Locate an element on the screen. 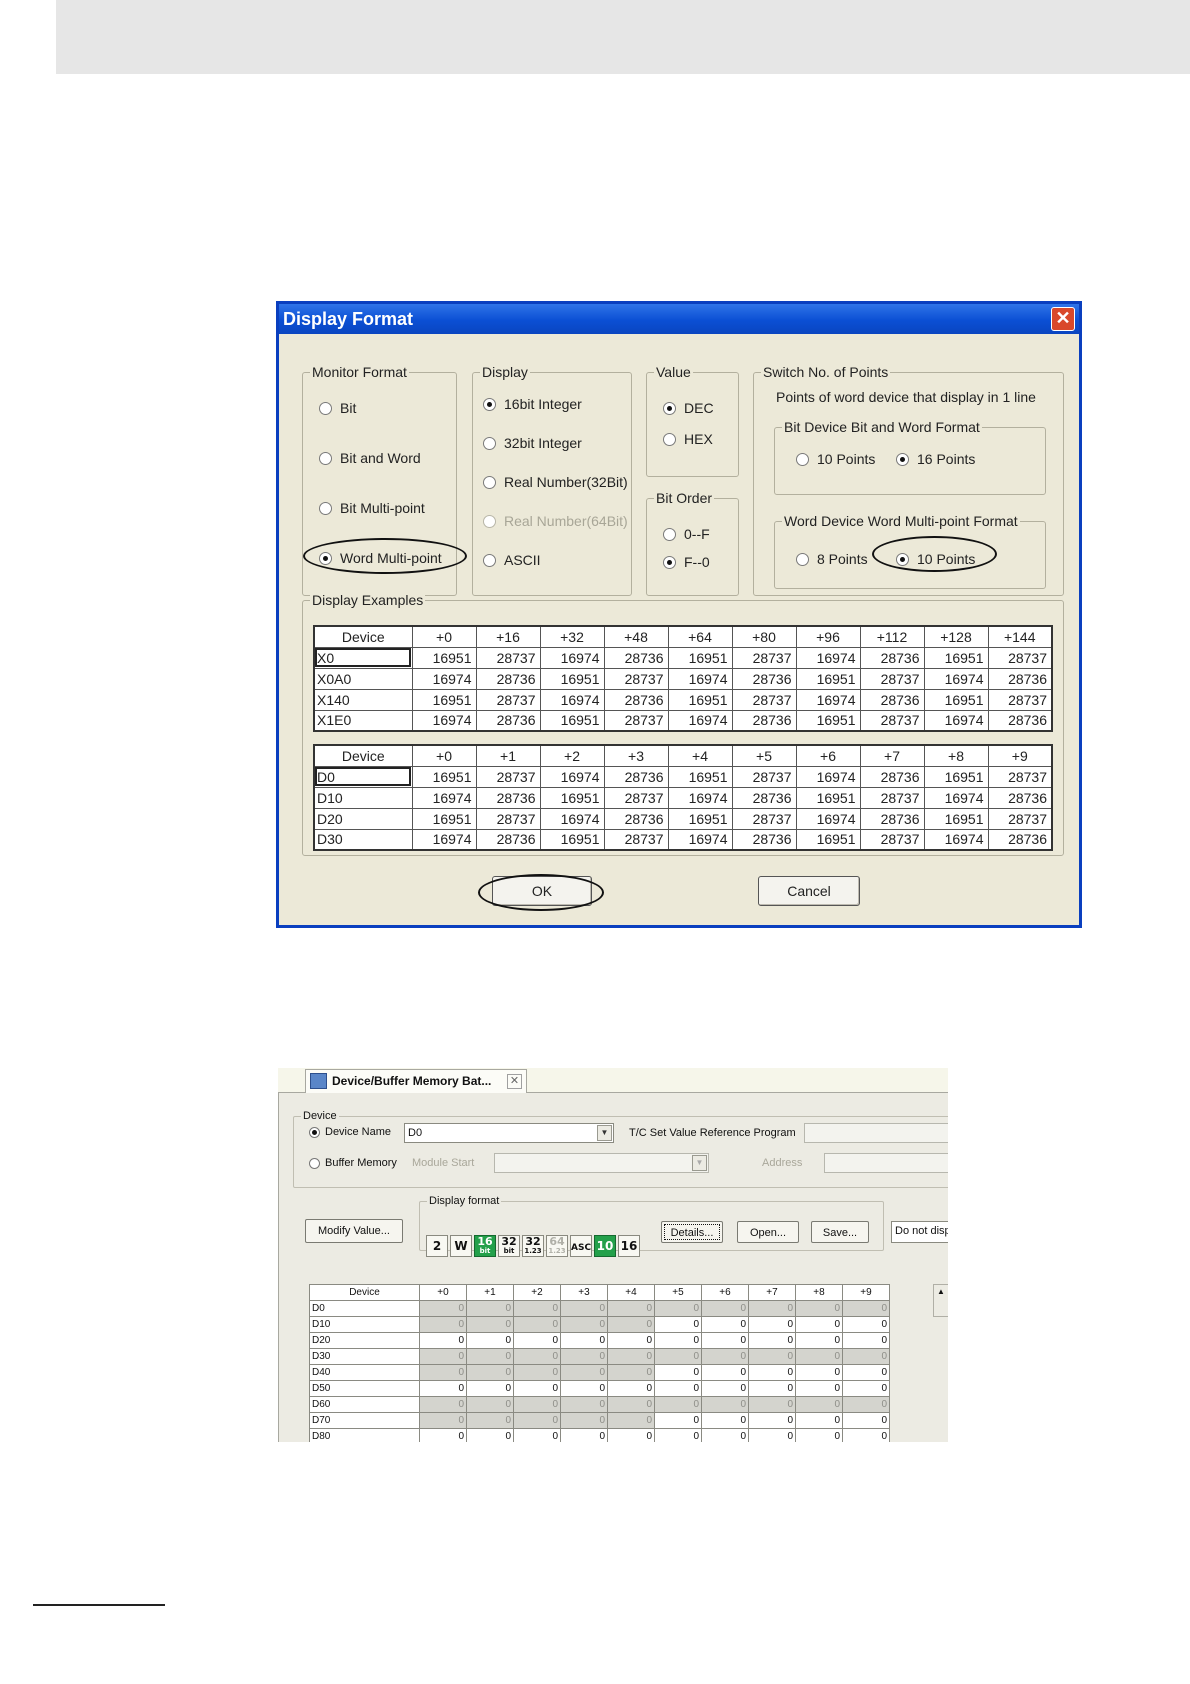 The width and height of the screenshot is (1190, 1684). monitor-format-bit-radio: Bit is located at coordinates (337, 408).